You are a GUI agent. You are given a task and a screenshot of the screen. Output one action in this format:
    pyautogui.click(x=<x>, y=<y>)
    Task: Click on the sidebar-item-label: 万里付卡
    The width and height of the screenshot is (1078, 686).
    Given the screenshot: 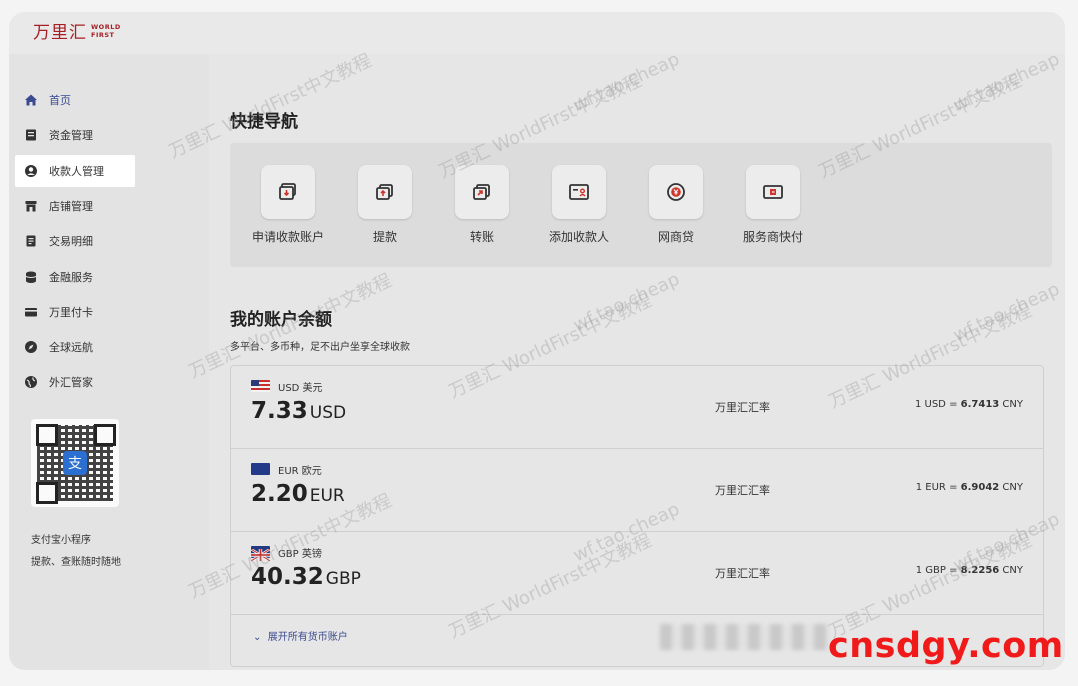 What is the action you would take?
    pyautogui.click(x=71, y=312)
    